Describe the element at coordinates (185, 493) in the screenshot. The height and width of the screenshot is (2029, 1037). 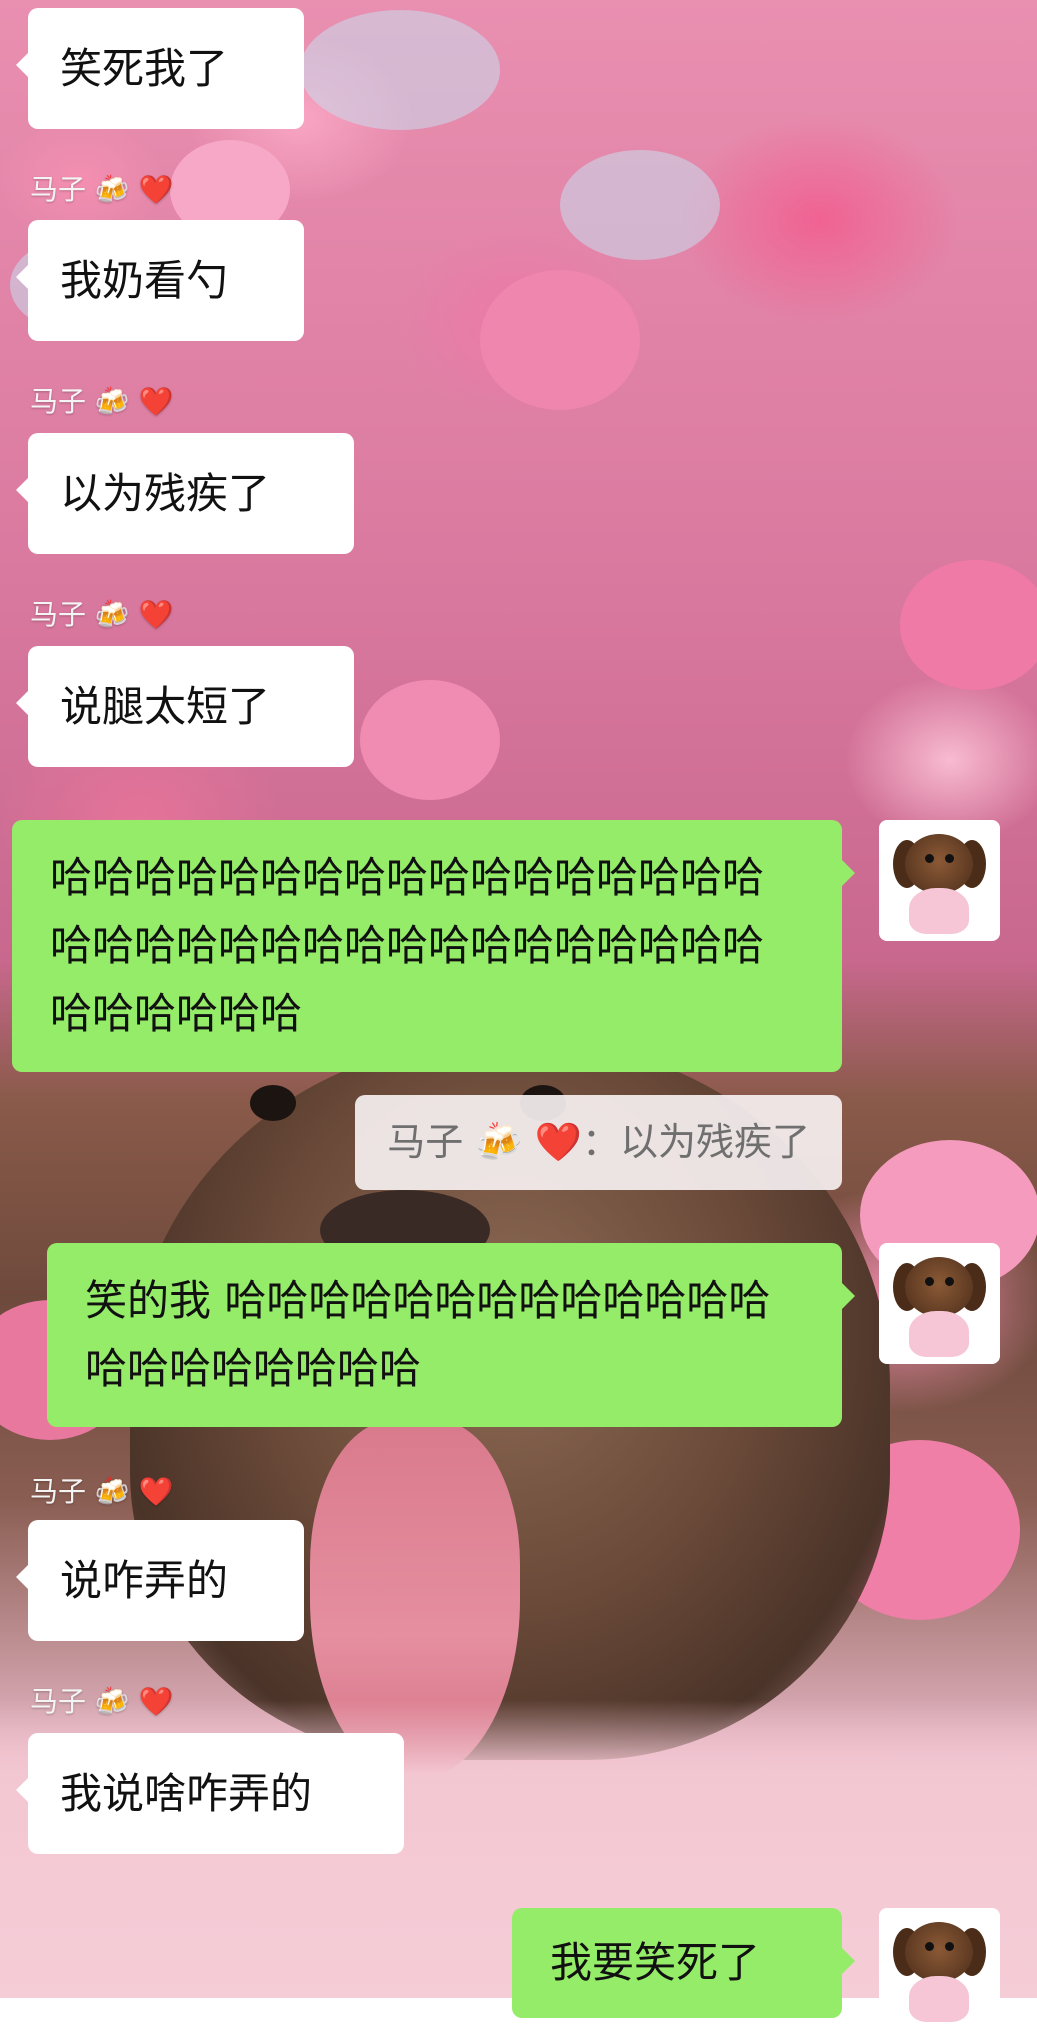
I see `message-bubble-incoming: 以为残疾了` at that location.